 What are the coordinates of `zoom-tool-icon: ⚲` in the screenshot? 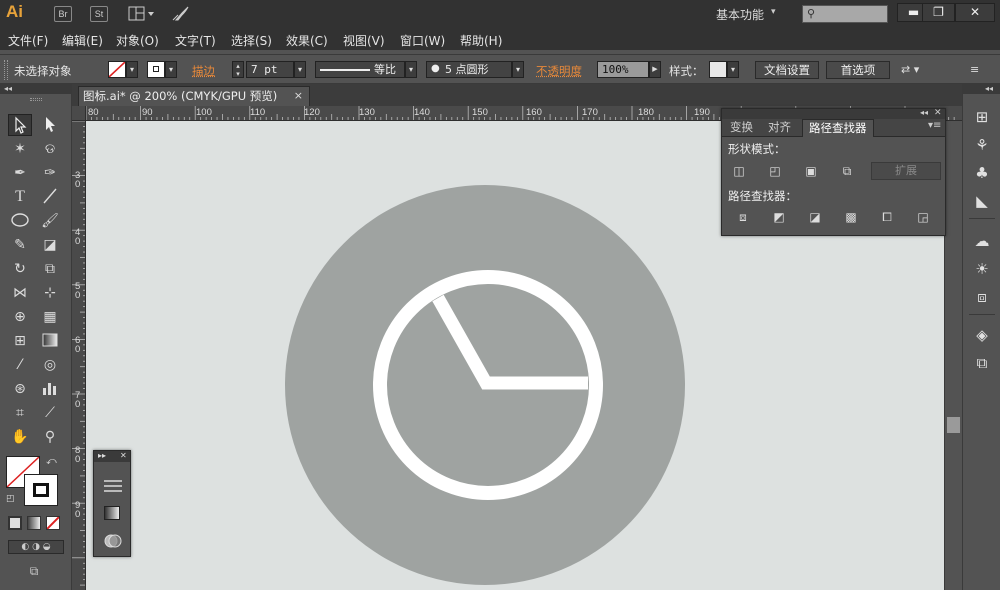 It's located at (50, 437).